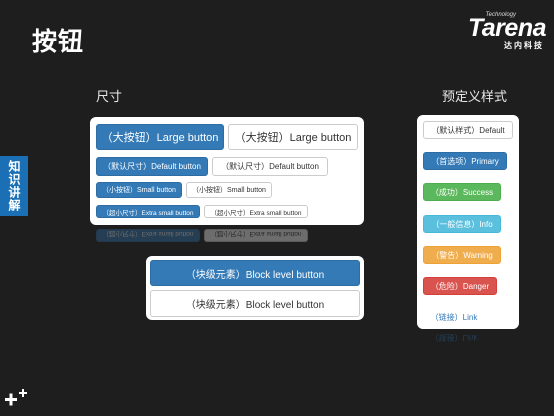 Image resolution: width=554 pixels, height=416 pixels. Describe the element at coordinates (270, 166) in the screenshot. I see `default-default-button: （默认尺寸）Default button` at that location.